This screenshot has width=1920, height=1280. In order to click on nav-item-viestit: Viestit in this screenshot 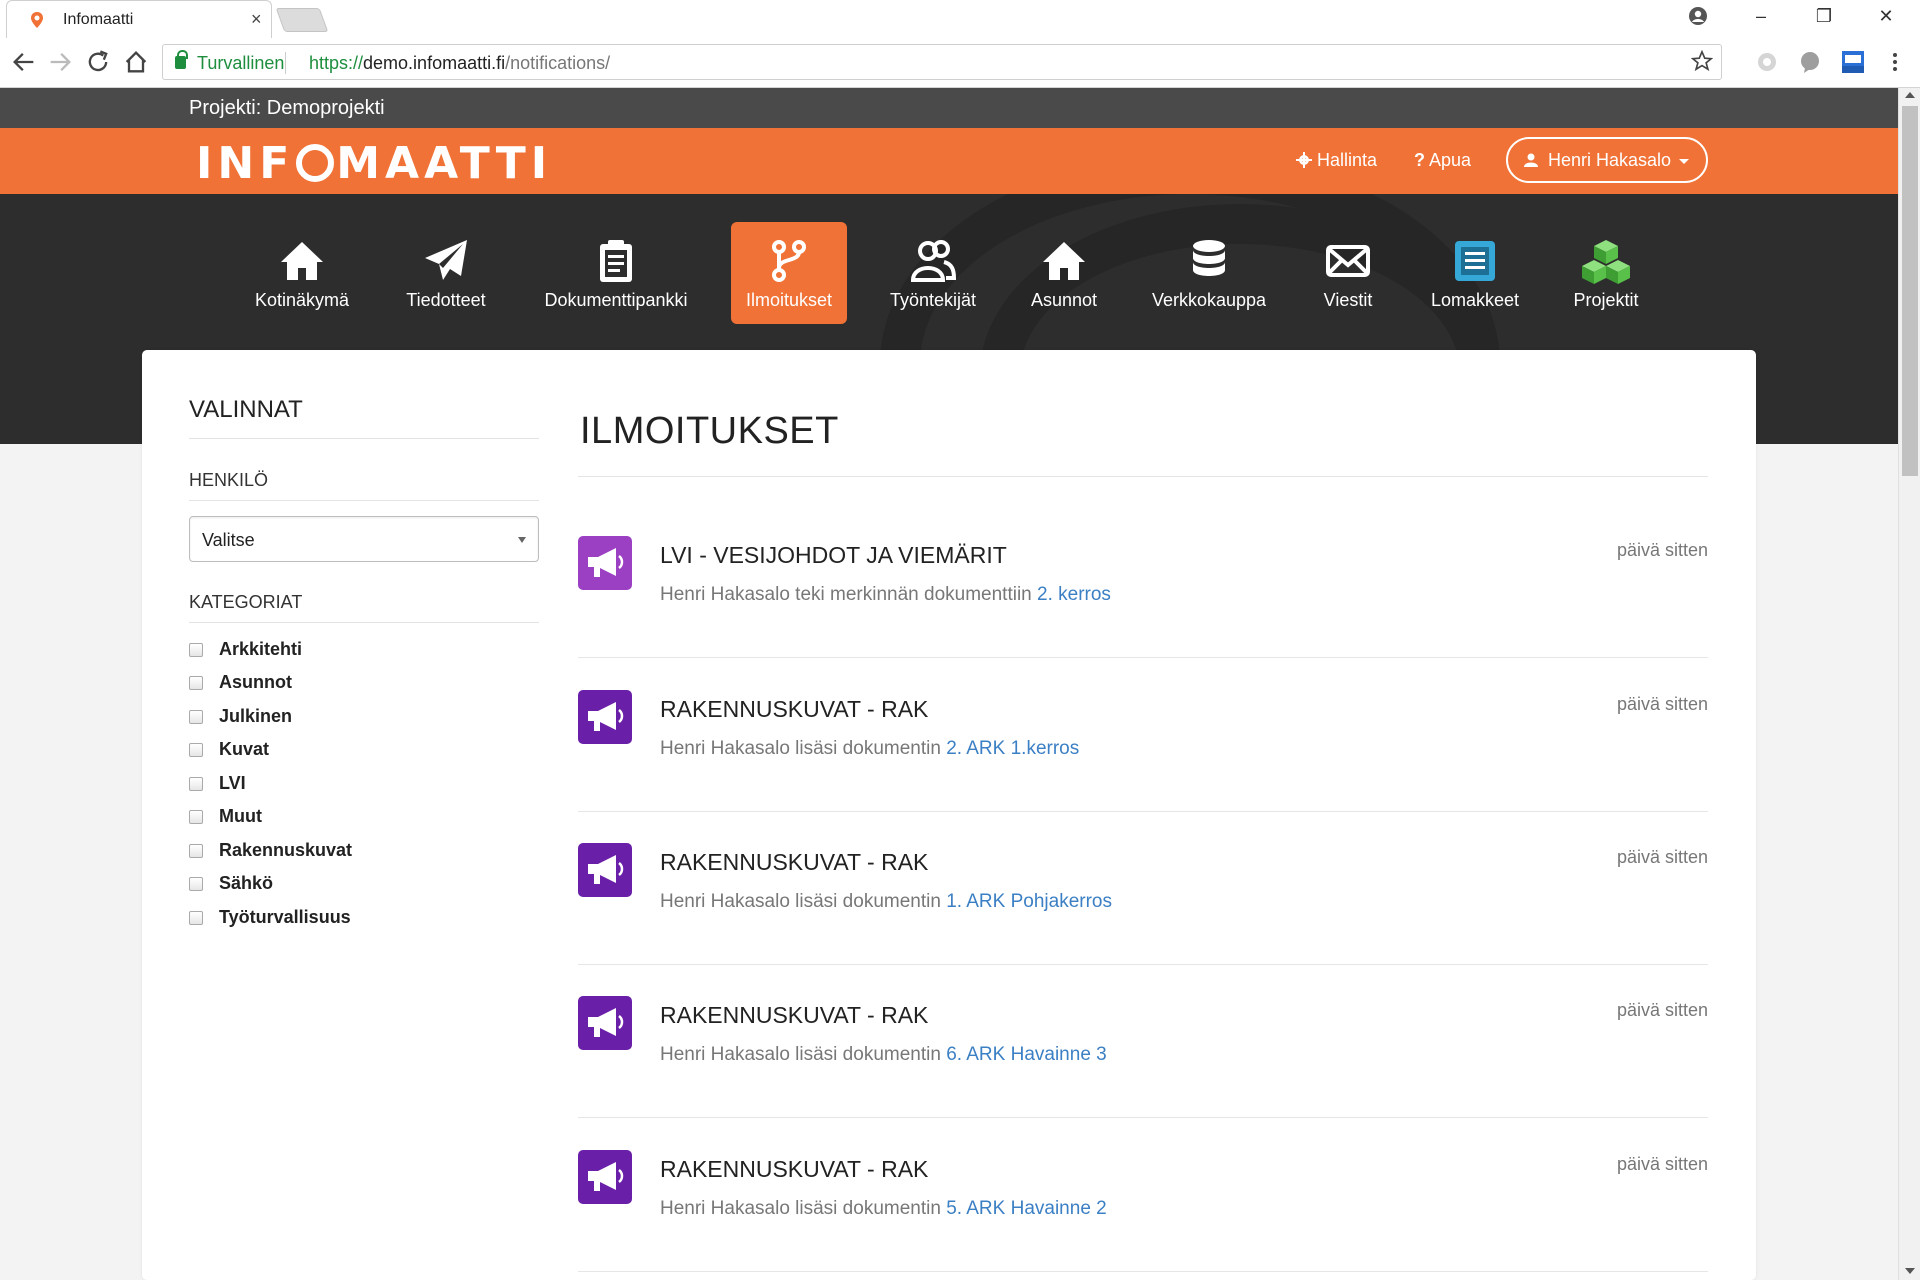, I will do `click(1348, 273)`.